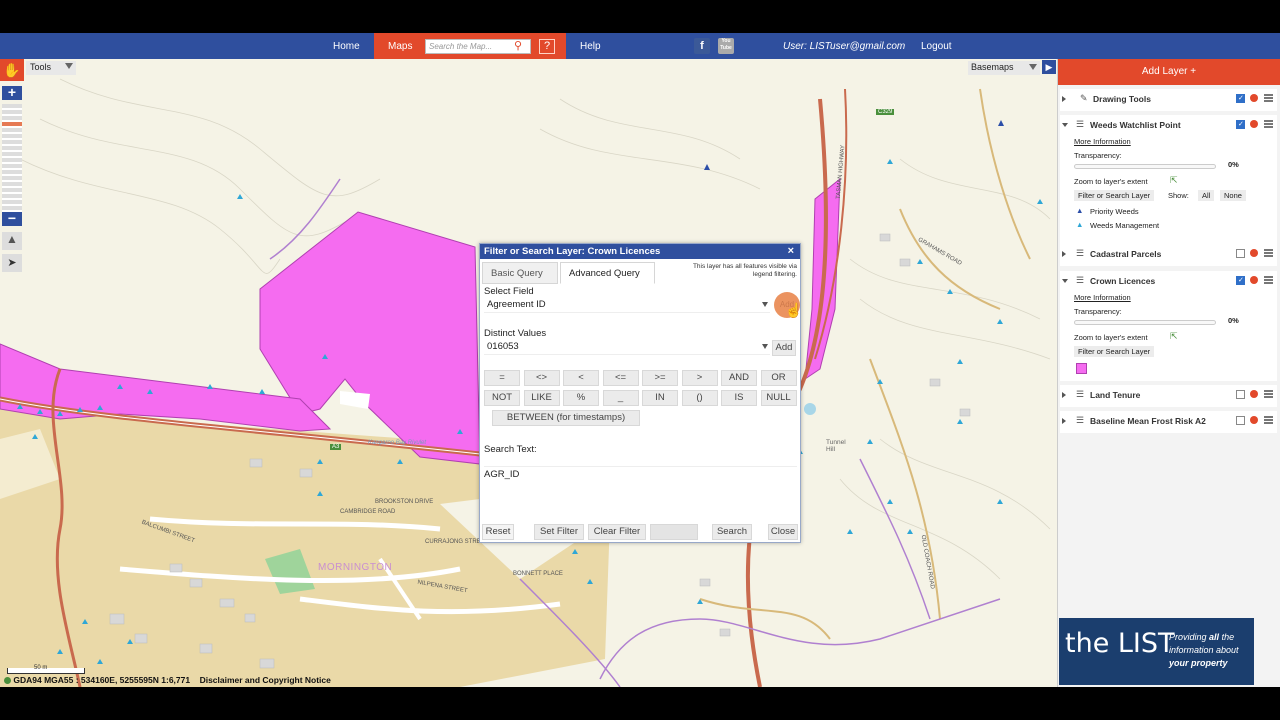  I want to click on show-none-button: None, so click(1233, 195).